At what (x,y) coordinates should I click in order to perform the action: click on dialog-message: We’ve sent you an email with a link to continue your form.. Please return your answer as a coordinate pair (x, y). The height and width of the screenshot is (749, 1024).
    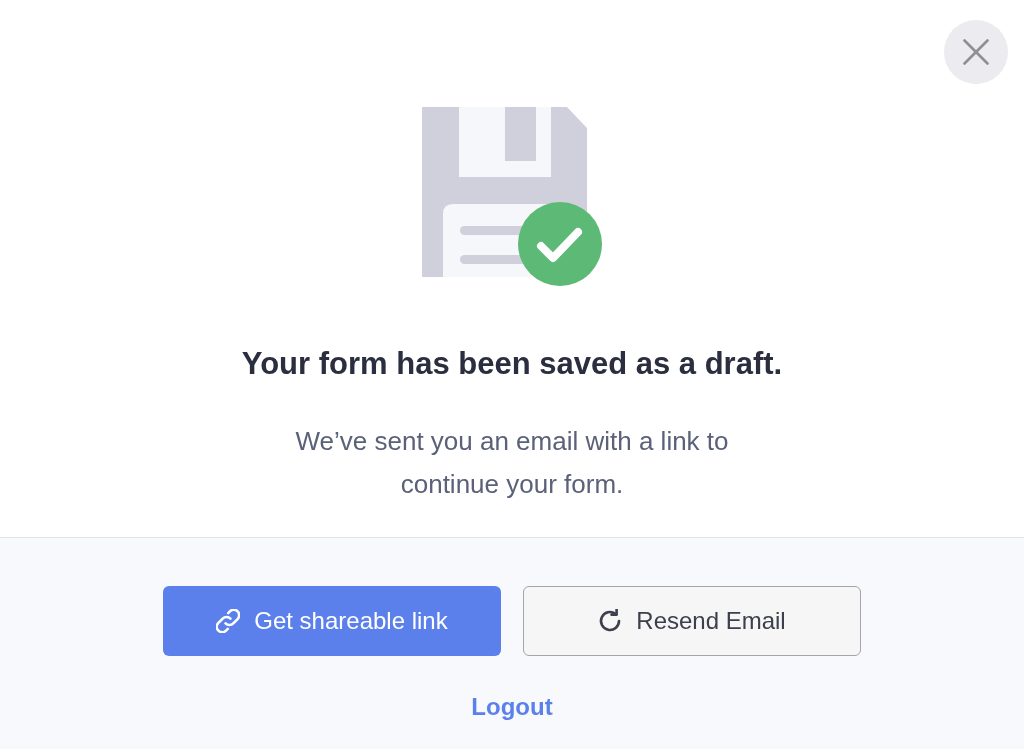
    Looking at the image, I should click on (512, 463).